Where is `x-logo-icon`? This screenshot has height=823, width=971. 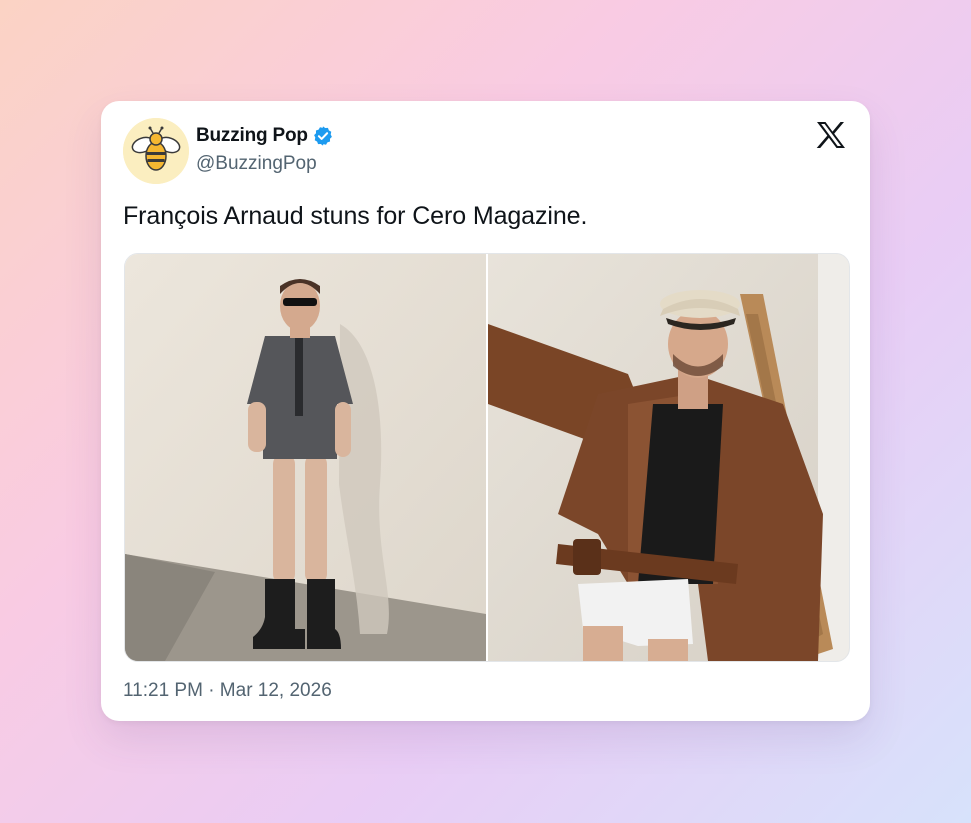
x-logo-icon is located at coordinates (831, 135).